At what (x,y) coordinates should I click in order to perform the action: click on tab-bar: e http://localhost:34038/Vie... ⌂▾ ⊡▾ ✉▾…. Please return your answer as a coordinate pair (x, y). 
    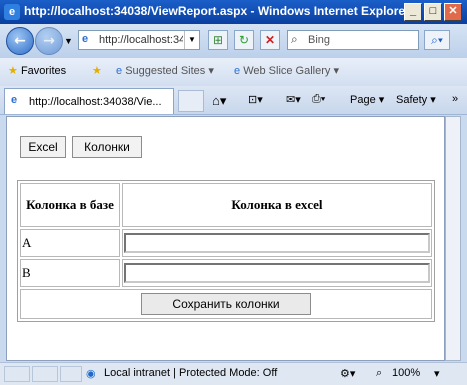
    Looking at the image, I should click on (233, 100).